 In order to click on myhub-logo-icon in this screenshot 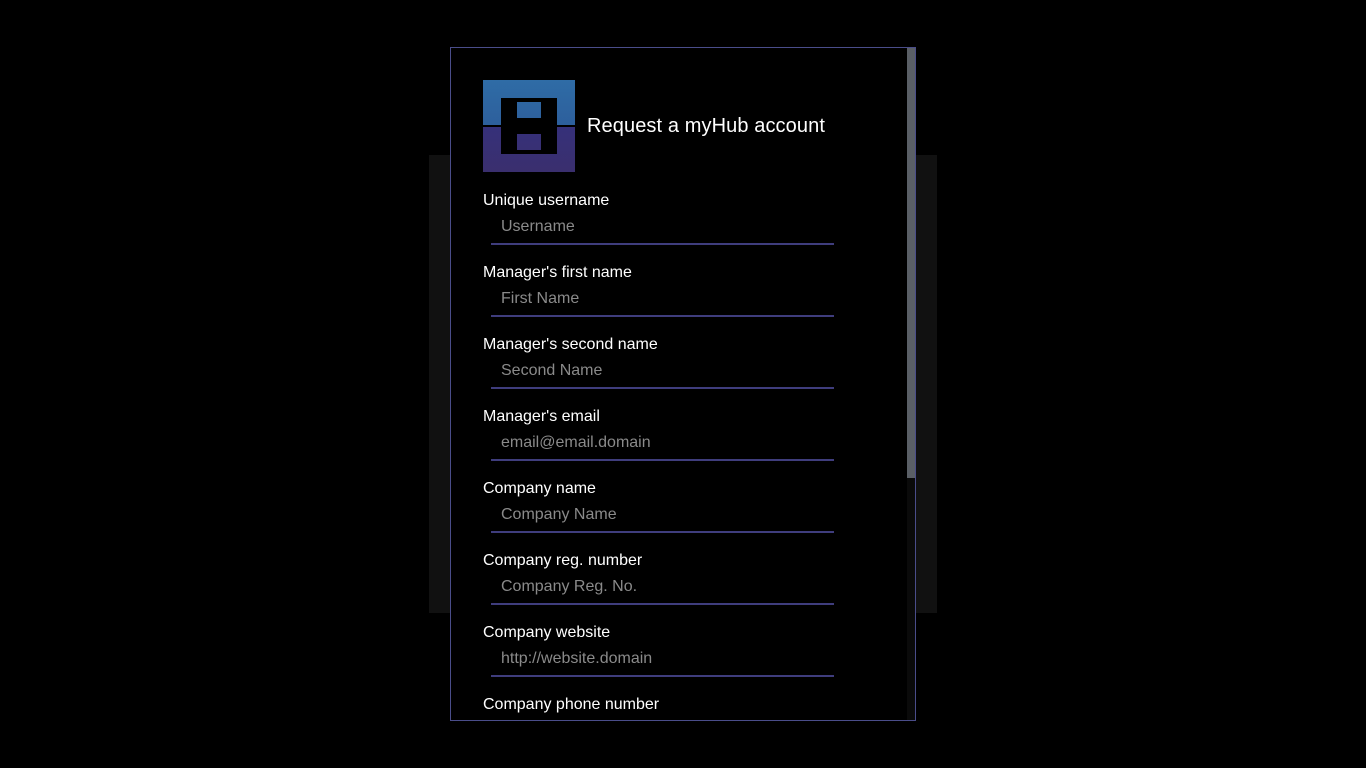, I will do `click(529, 126)`.